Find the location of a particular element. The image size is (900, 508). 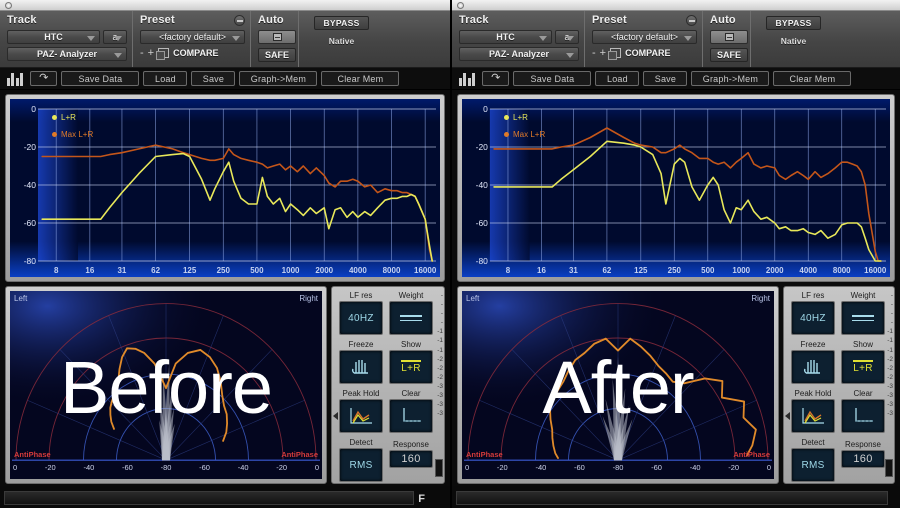

antiphase-right-label: AntiPhase is located at coordinates (751, 454).